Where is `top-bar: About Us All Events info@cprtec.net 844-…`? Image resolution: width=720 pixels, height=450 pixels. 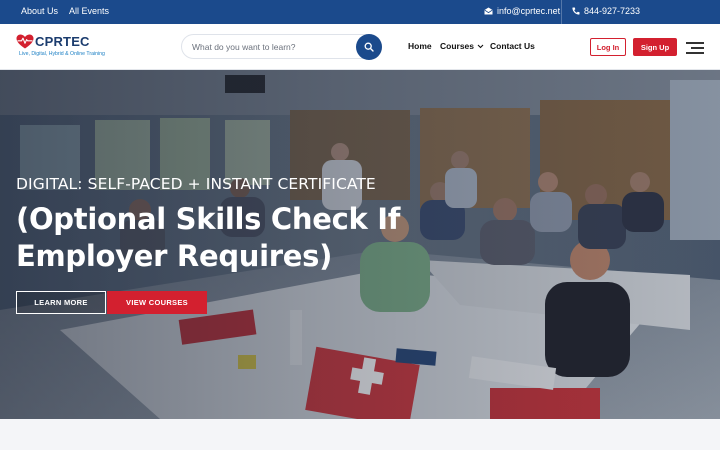
top-bar: About Us All Events info@cprtec.net 844-… is located at coordinates (360, 12).